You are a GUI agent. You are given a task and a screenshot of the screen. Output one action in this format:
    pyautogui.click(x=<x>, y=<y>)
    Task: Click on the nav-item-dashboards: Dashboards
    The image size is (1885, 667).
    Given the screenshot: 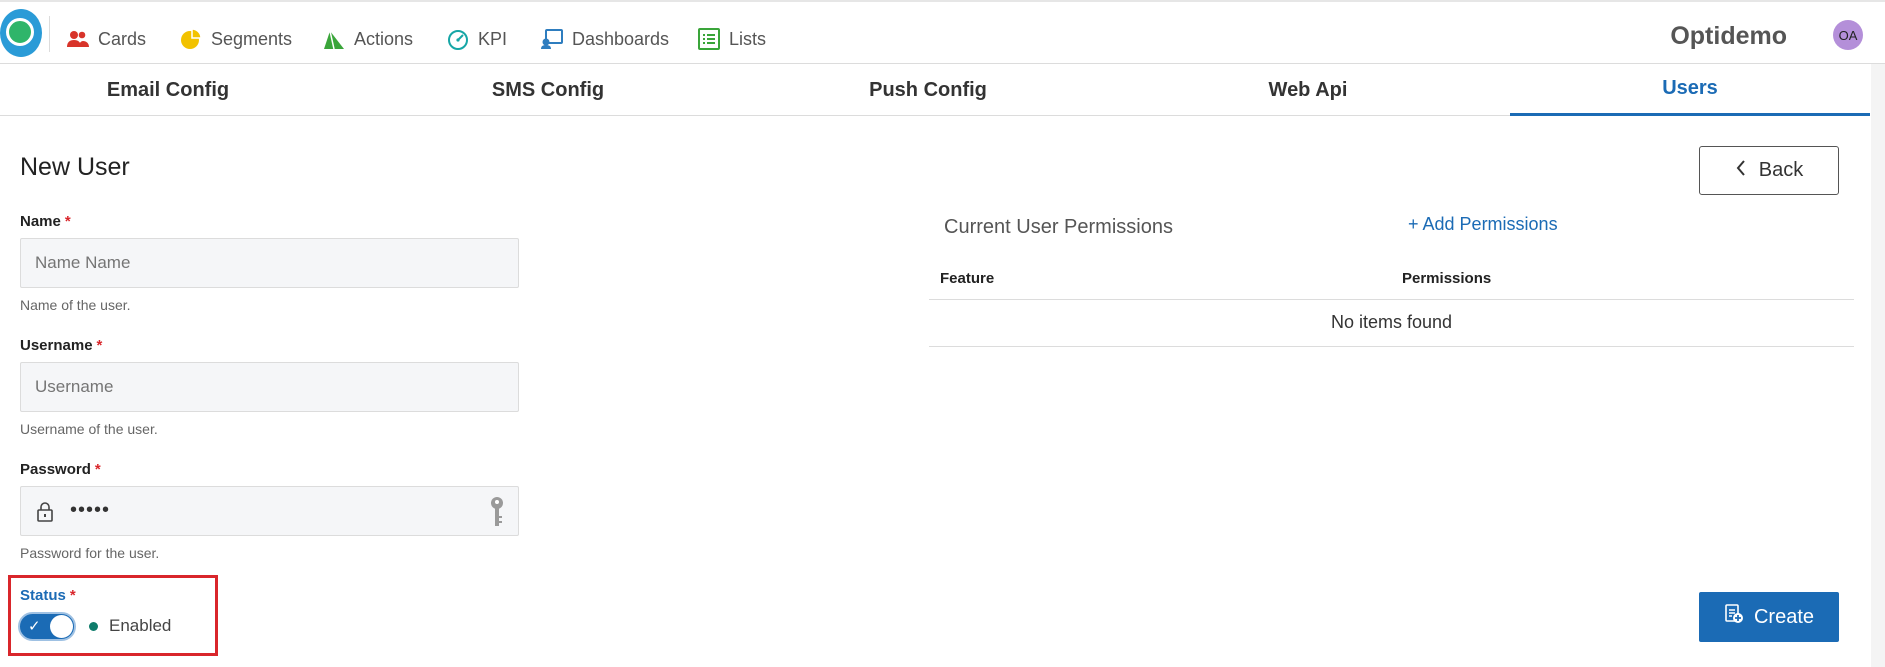 What is the action you would take?
    pyautogui.click(x=604, y=39)
    